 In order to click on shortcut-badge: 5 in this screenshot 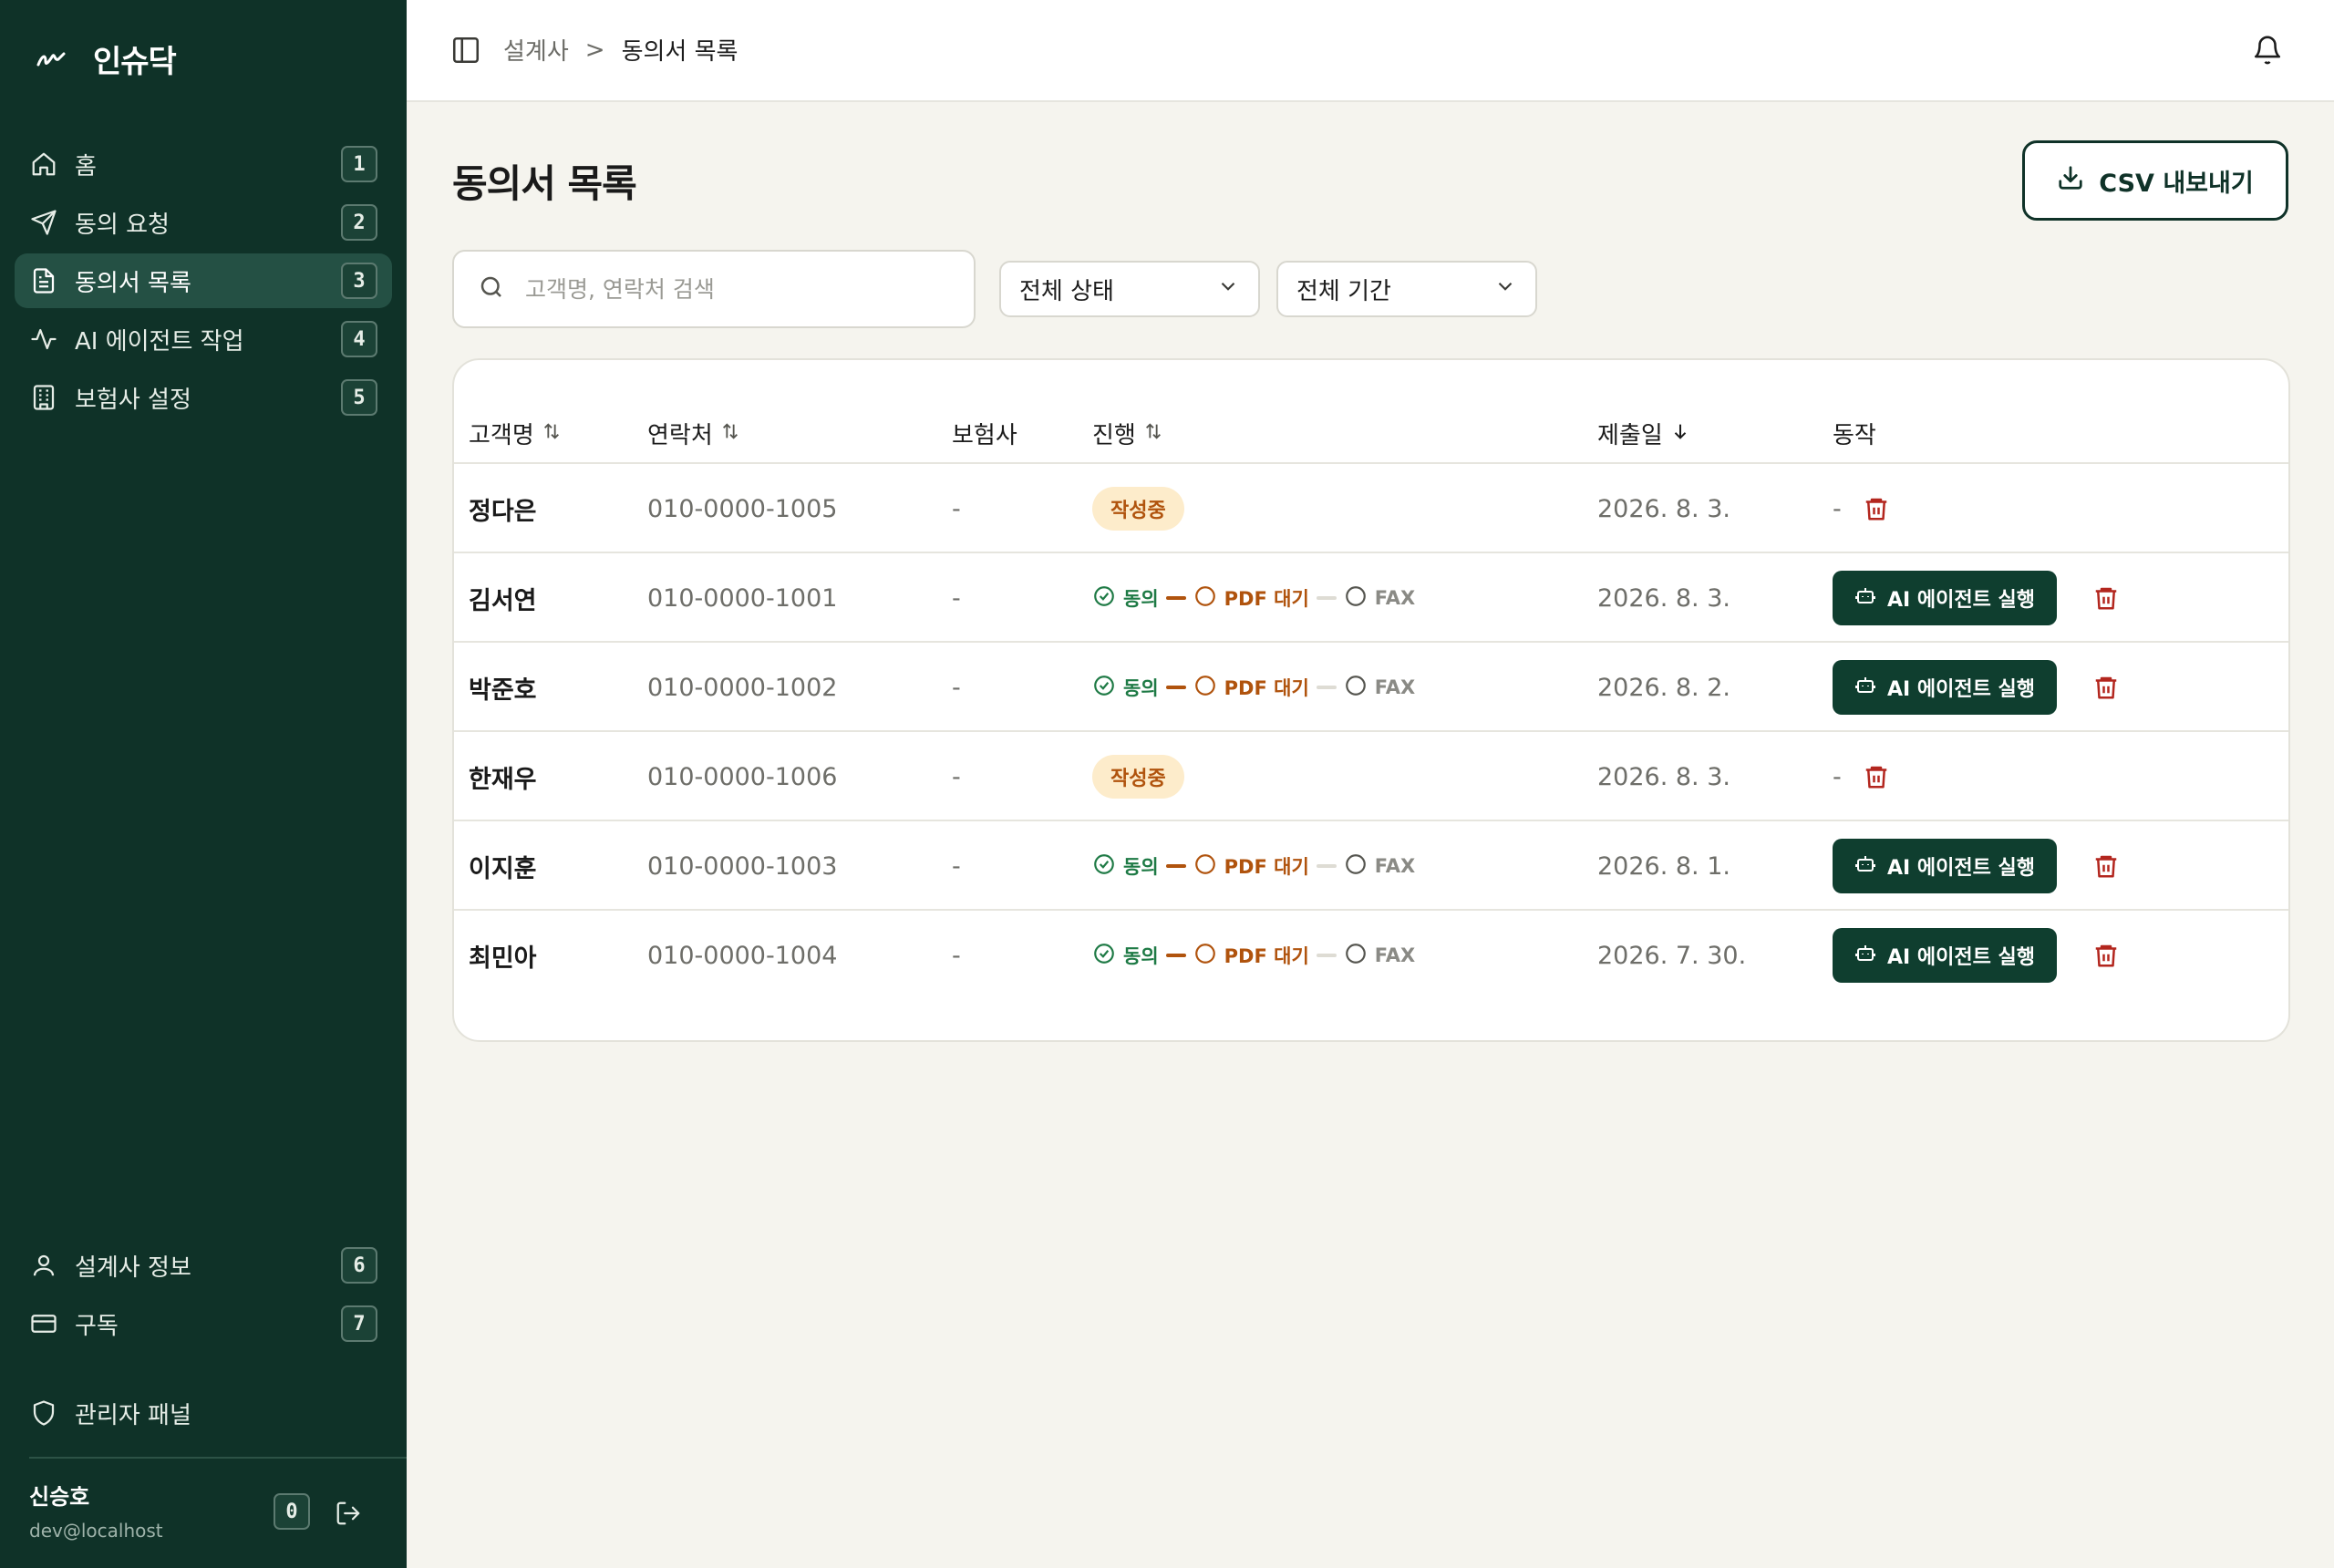, I will do `click(359, 397)`.